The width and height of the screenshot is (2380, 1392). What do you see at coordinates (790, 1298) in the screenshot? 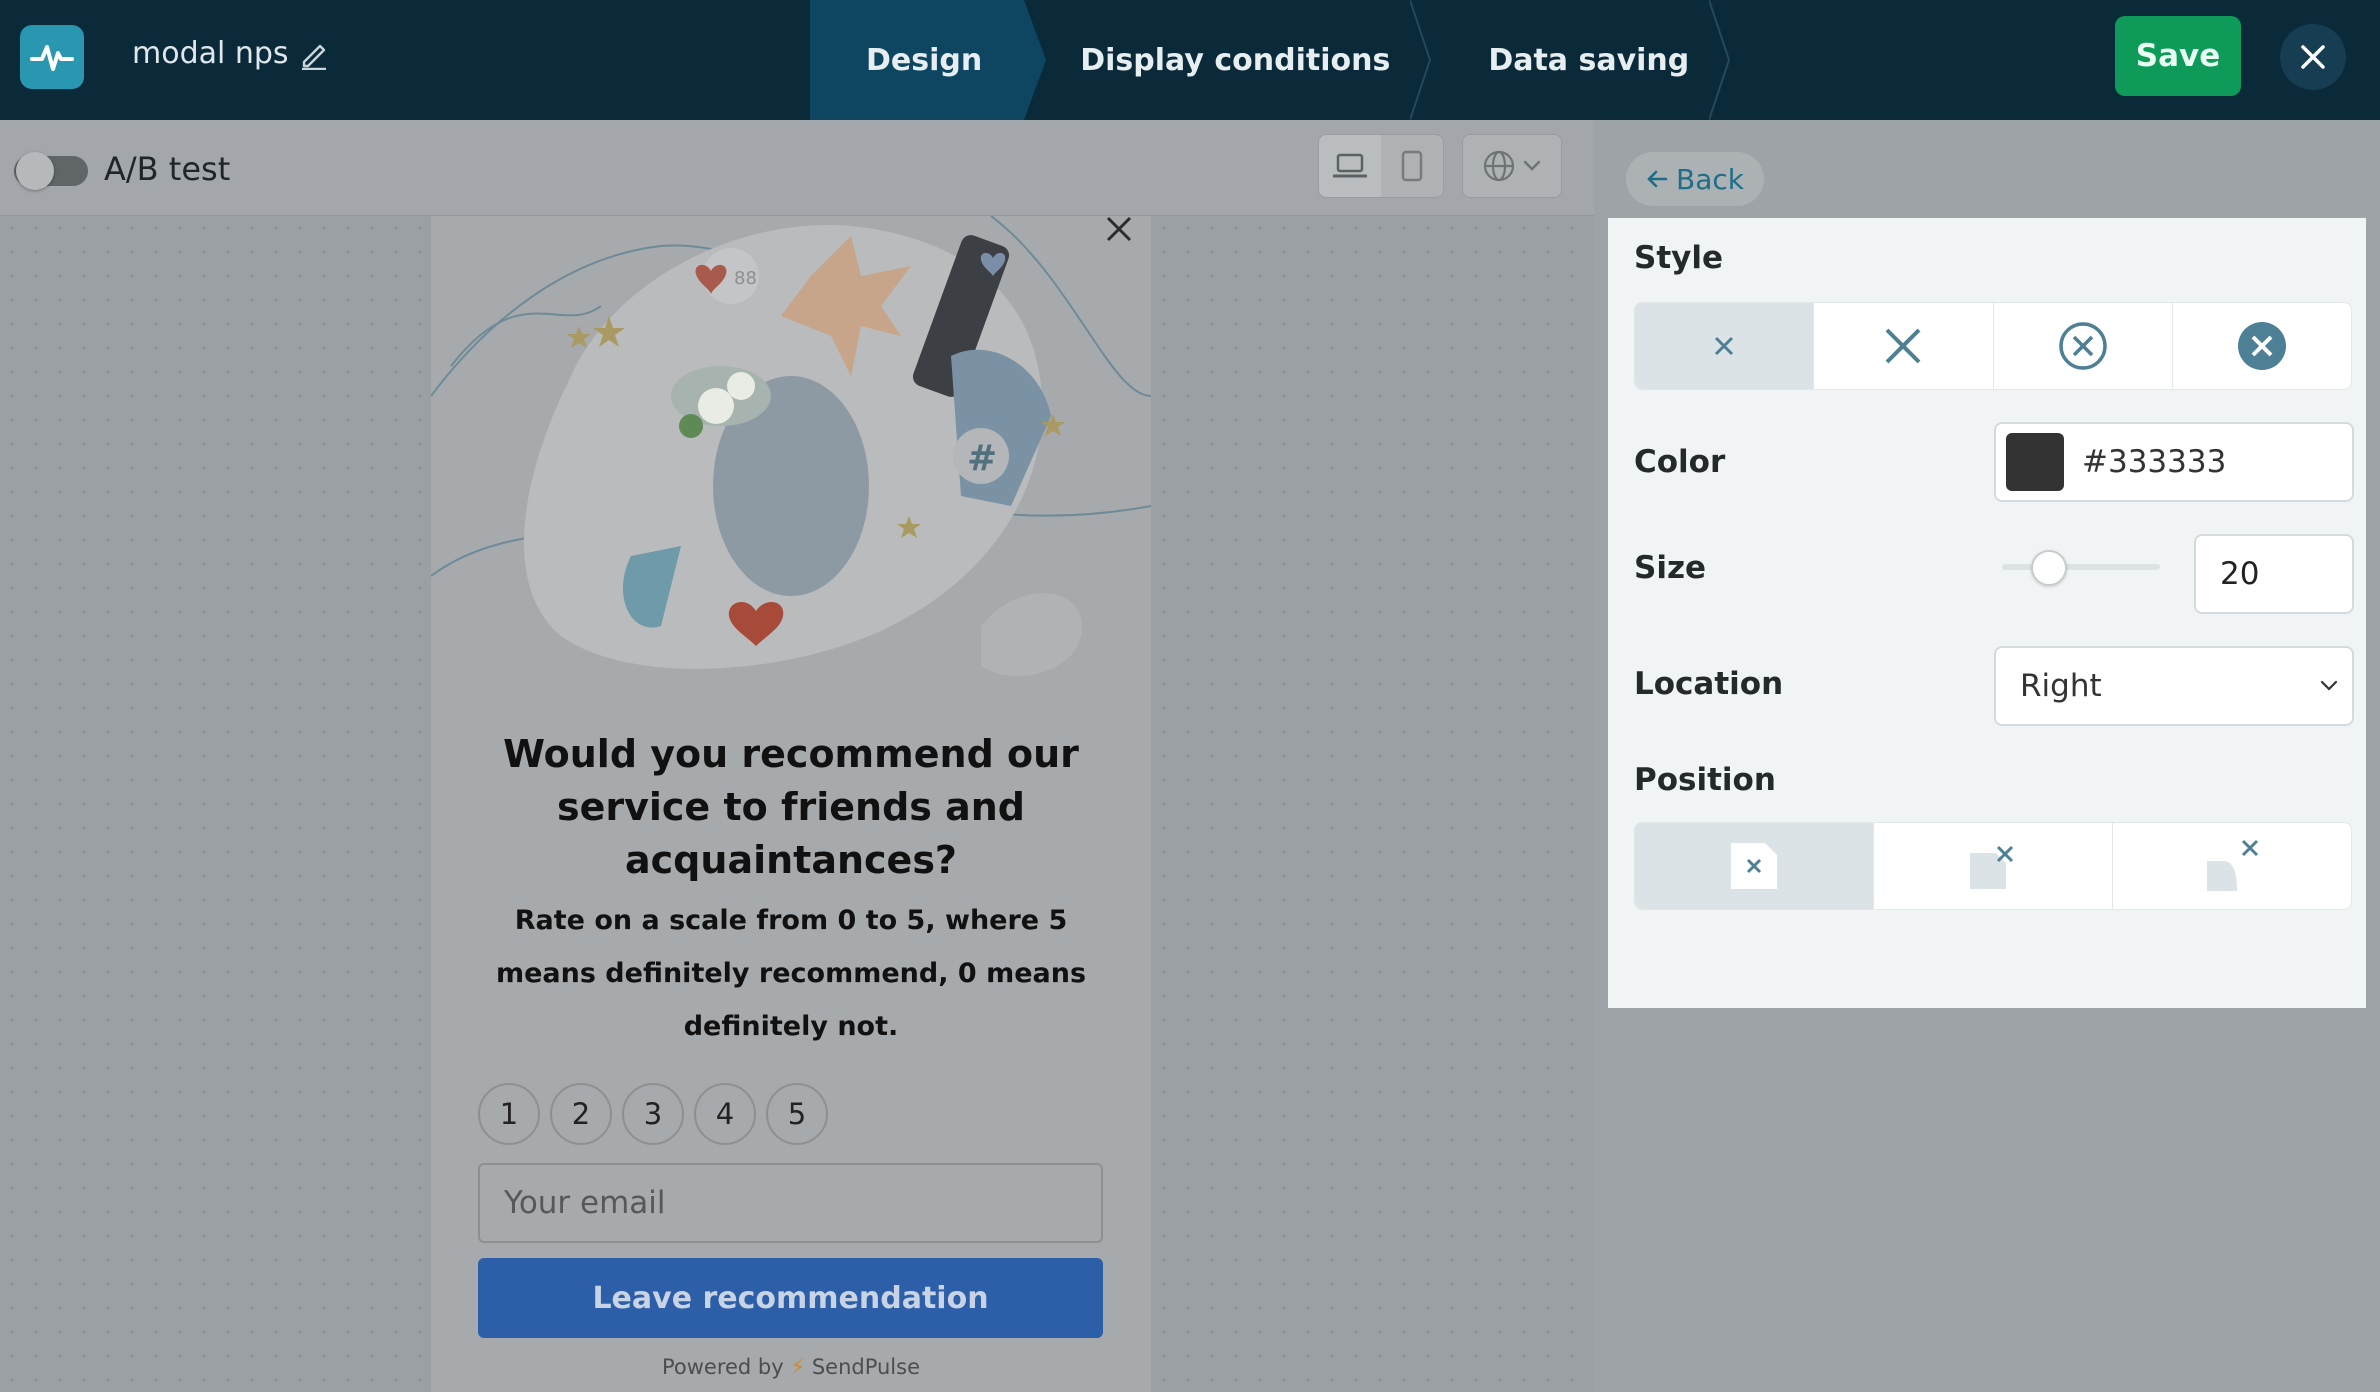
I see `leave-recommendation-button: Leave recommendation` at bounding box center [790, 1298].